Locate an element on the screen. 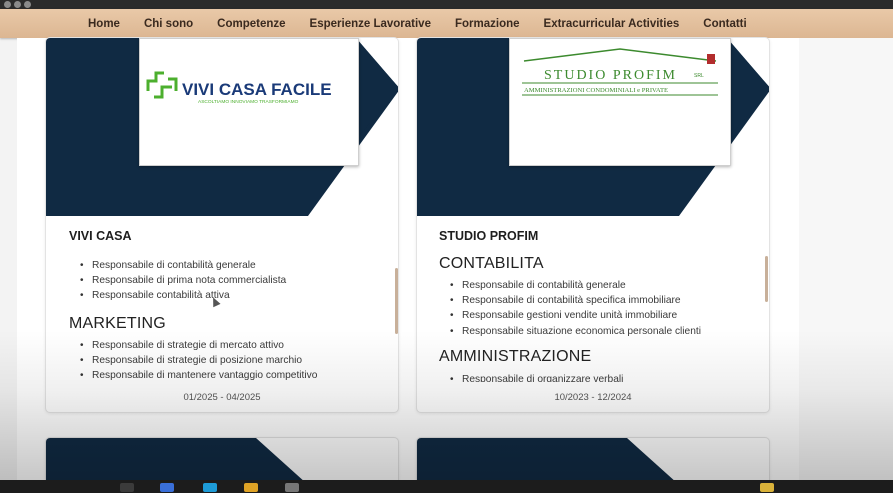 Image resolution: width=893 pixels, height=493 pixels. nav-home: Home is located at coordinates (104, 24).